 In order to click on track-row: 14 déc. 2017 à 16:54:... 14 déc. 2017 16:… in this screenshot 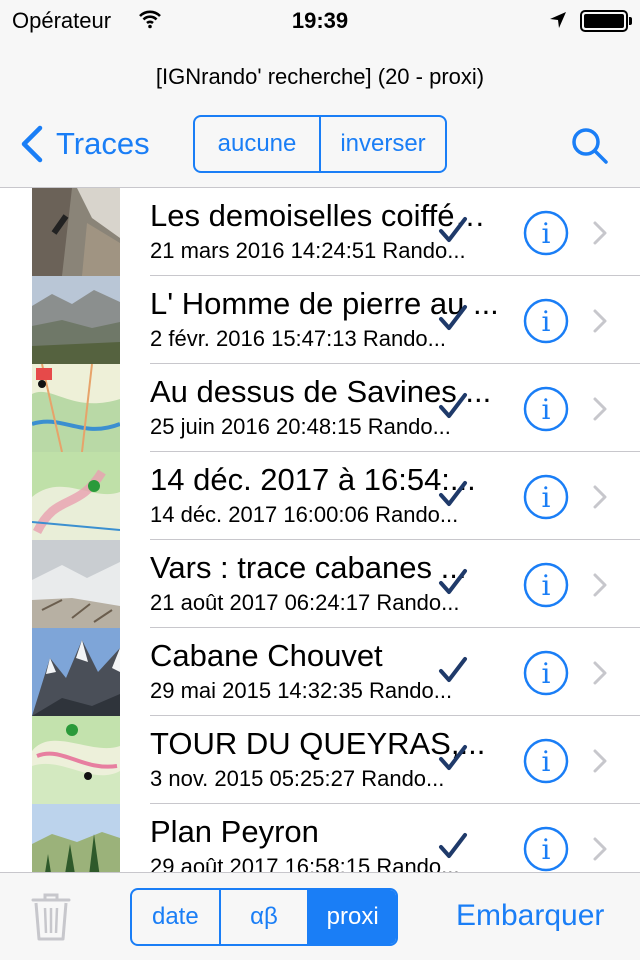, I will do `click(320, 496)`.